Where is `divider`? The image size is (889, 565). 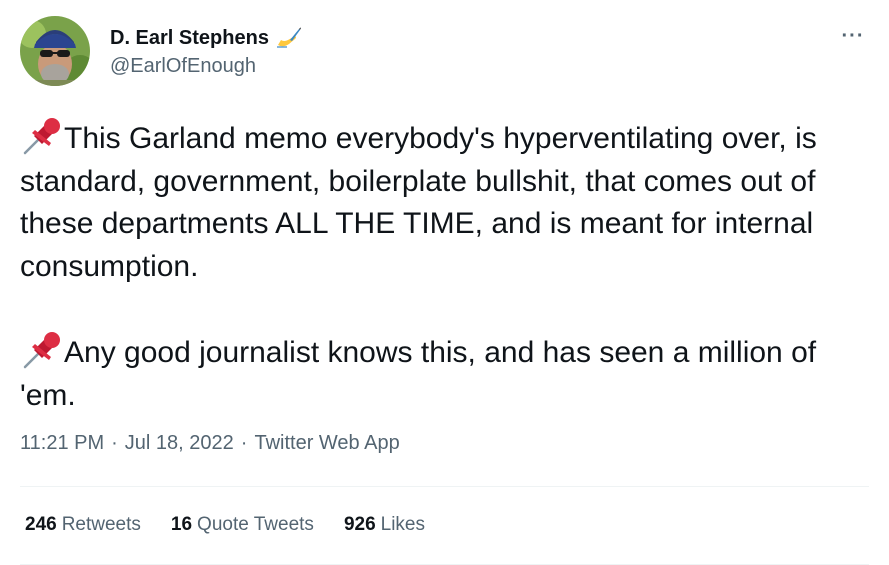 divider is located at coordinates (444, 486).